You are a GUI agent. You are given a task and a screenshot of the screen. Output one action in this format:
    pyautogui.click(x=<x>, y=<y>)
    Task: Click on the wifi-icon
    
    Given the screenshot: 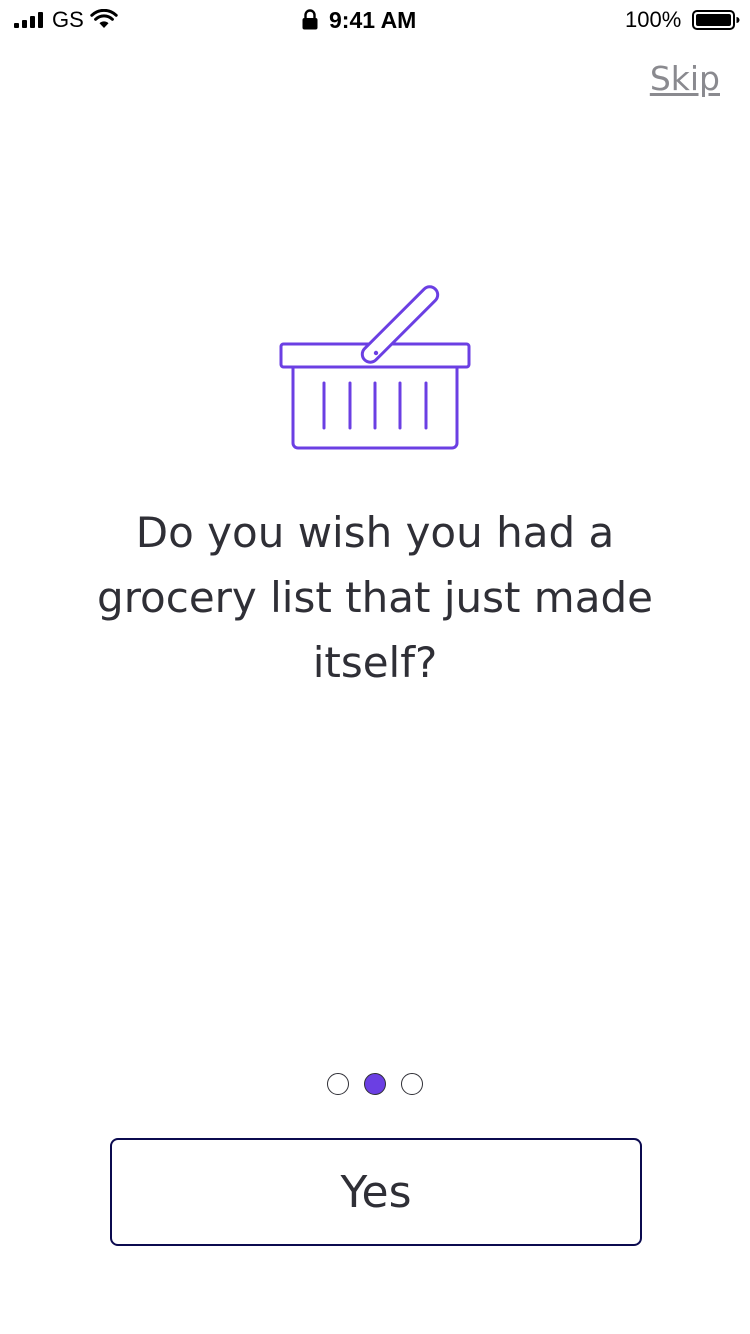 What is the action you would take?
    pyautogui.click(x=104, y=18)
    